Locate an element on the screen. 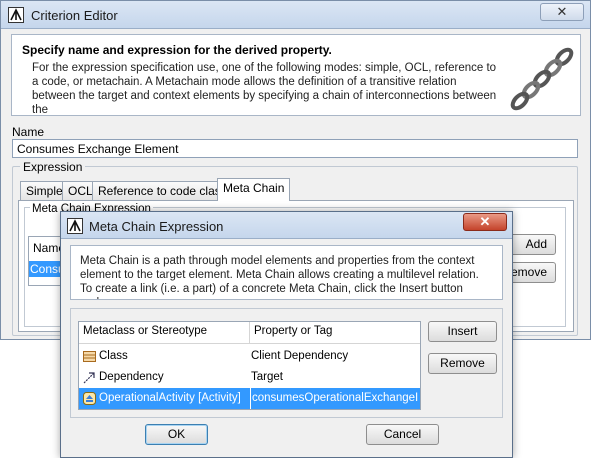 The height and width of the screenshot is (458, 591). dialog-close-button: ✕ is located at coordinates (485, 222).